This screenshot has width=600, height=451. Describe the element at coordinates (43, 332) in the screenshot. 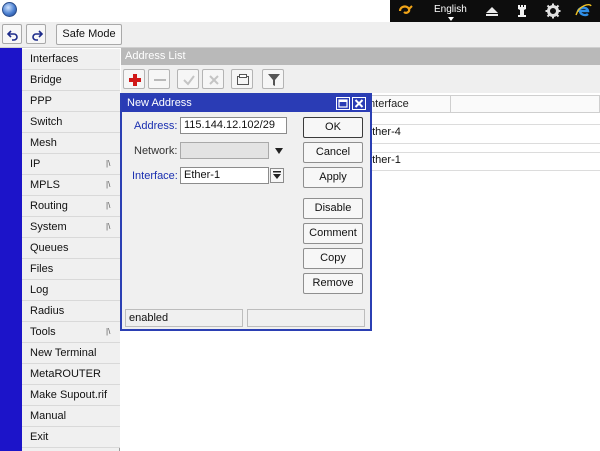

I see `sidebar-item-label: Tools` at that location.